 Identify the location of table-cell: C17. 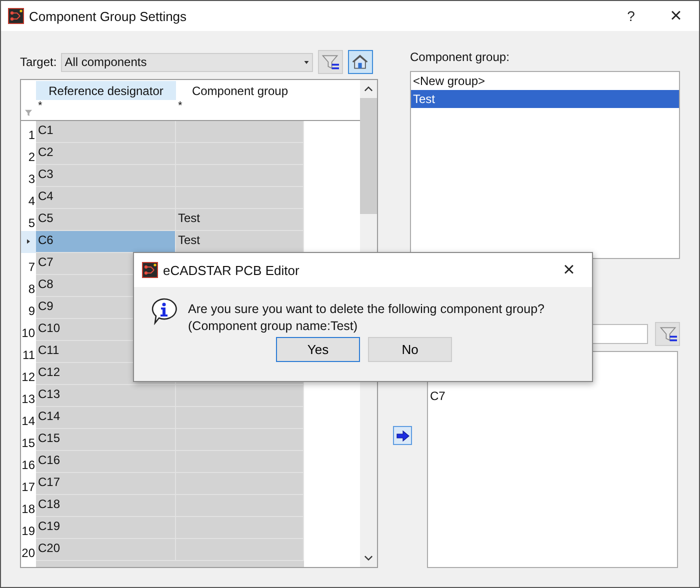
(106, 484).